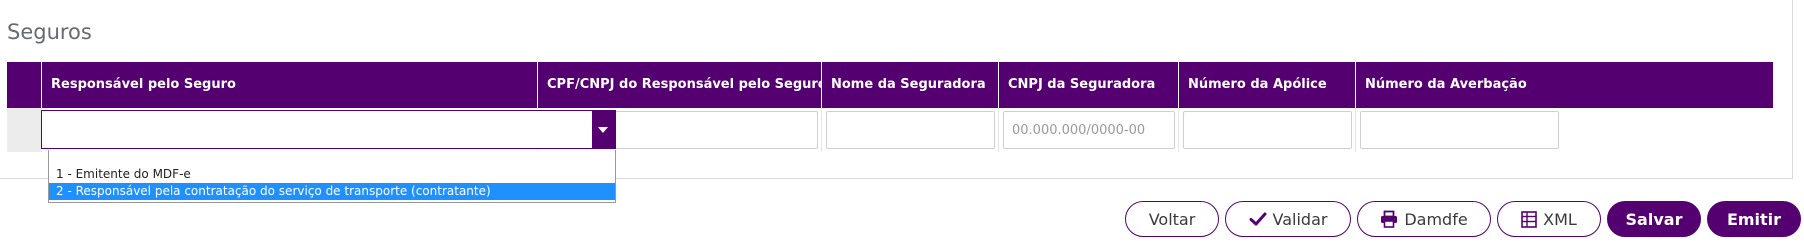 The image size is (1804, 248). What do you see at coordinates (679, 85) in the screenshot?
I see `header-cpf-cnpj-responsavel: CPF/CNPJ do Responsável pelo Seguro` at bounding box center [679, 85].